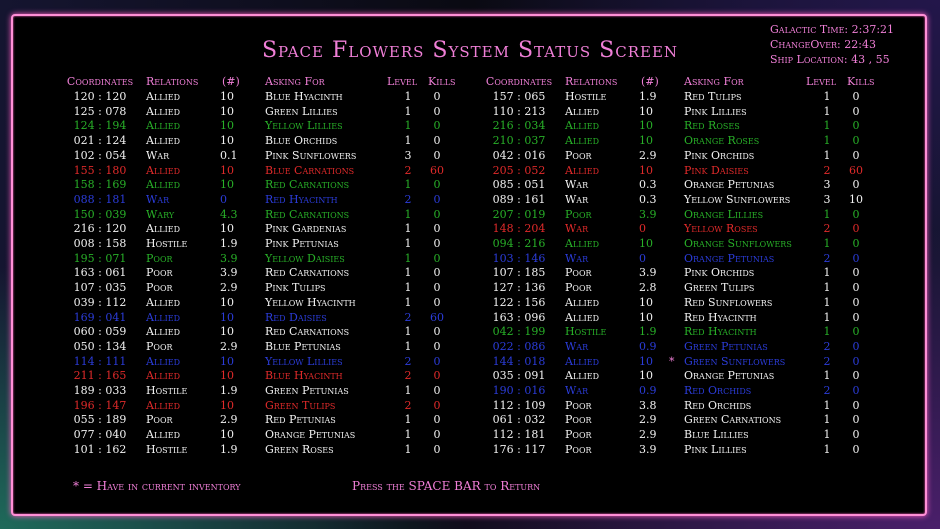 Image resolution: width=940 pixels, height=529 pixels. I want to click on header-relations: Relations, so click(172, 81).